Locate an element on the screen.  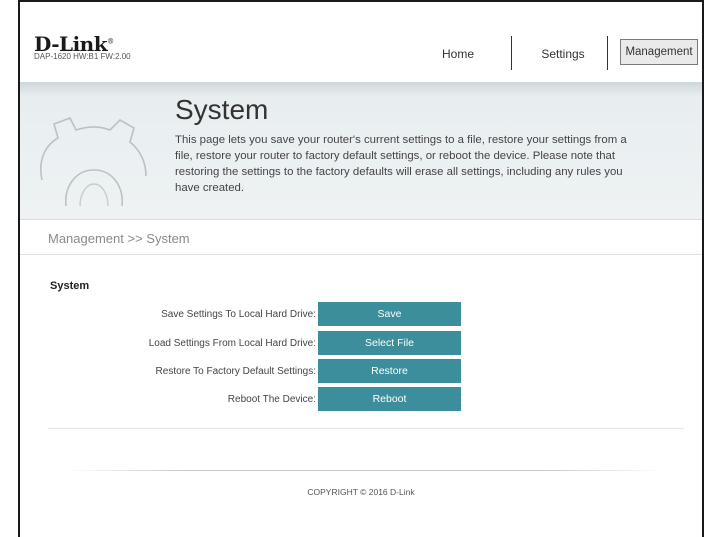
section-title: System is located at coordinates (70, 286).